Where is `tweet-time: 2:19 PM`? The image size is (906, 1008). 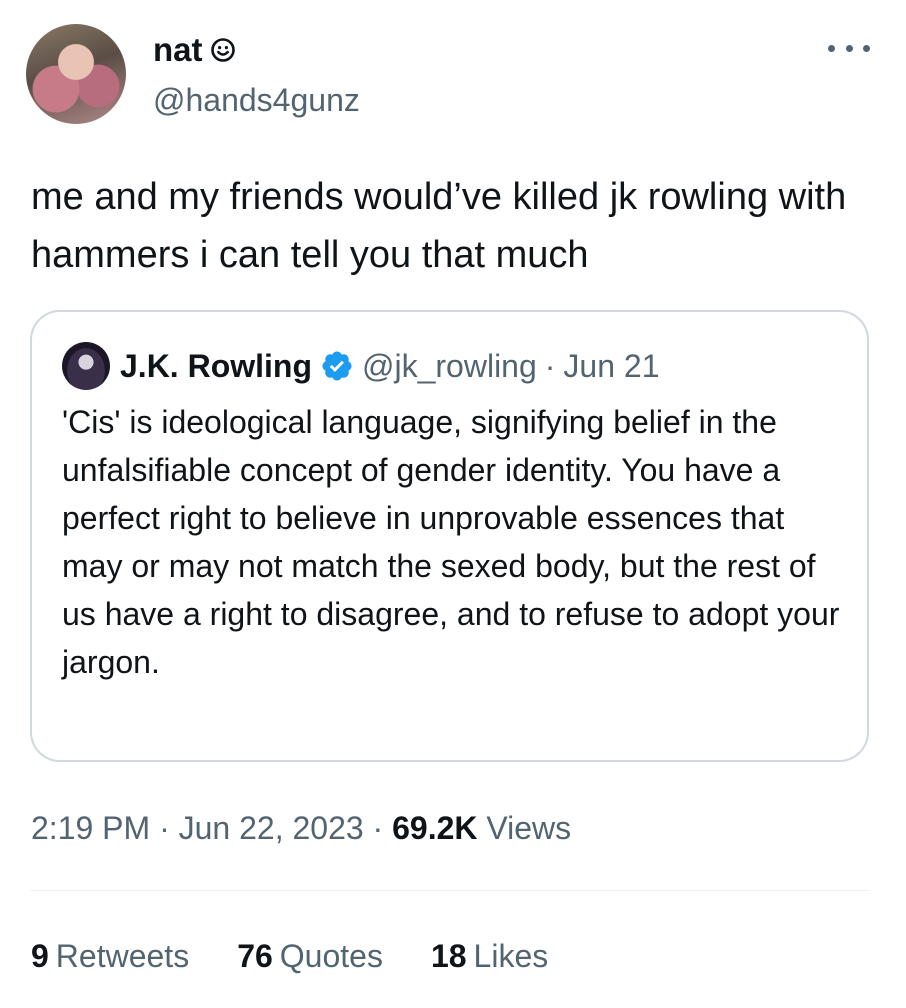
tweet-time: 2:19 PM is located at coordinates (90, 828).